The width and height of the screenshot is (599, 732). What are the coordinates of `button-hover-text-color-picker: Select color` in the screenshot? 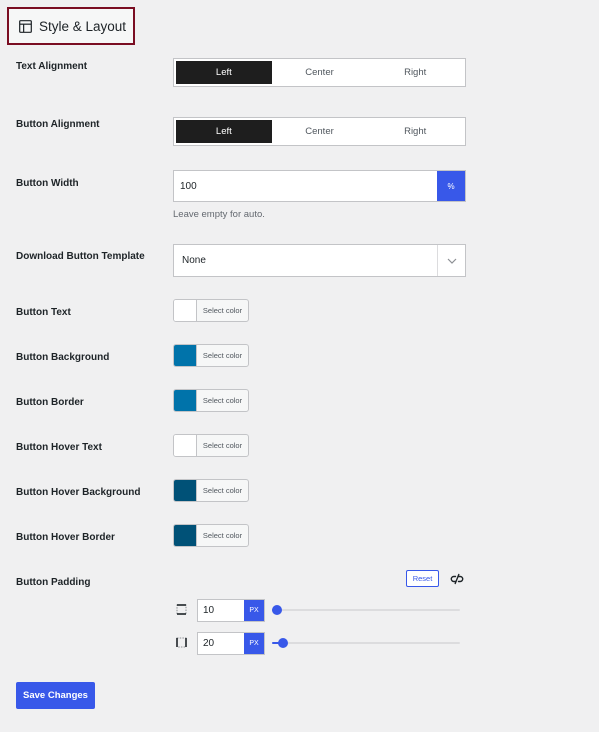 It's located at (211, 445).